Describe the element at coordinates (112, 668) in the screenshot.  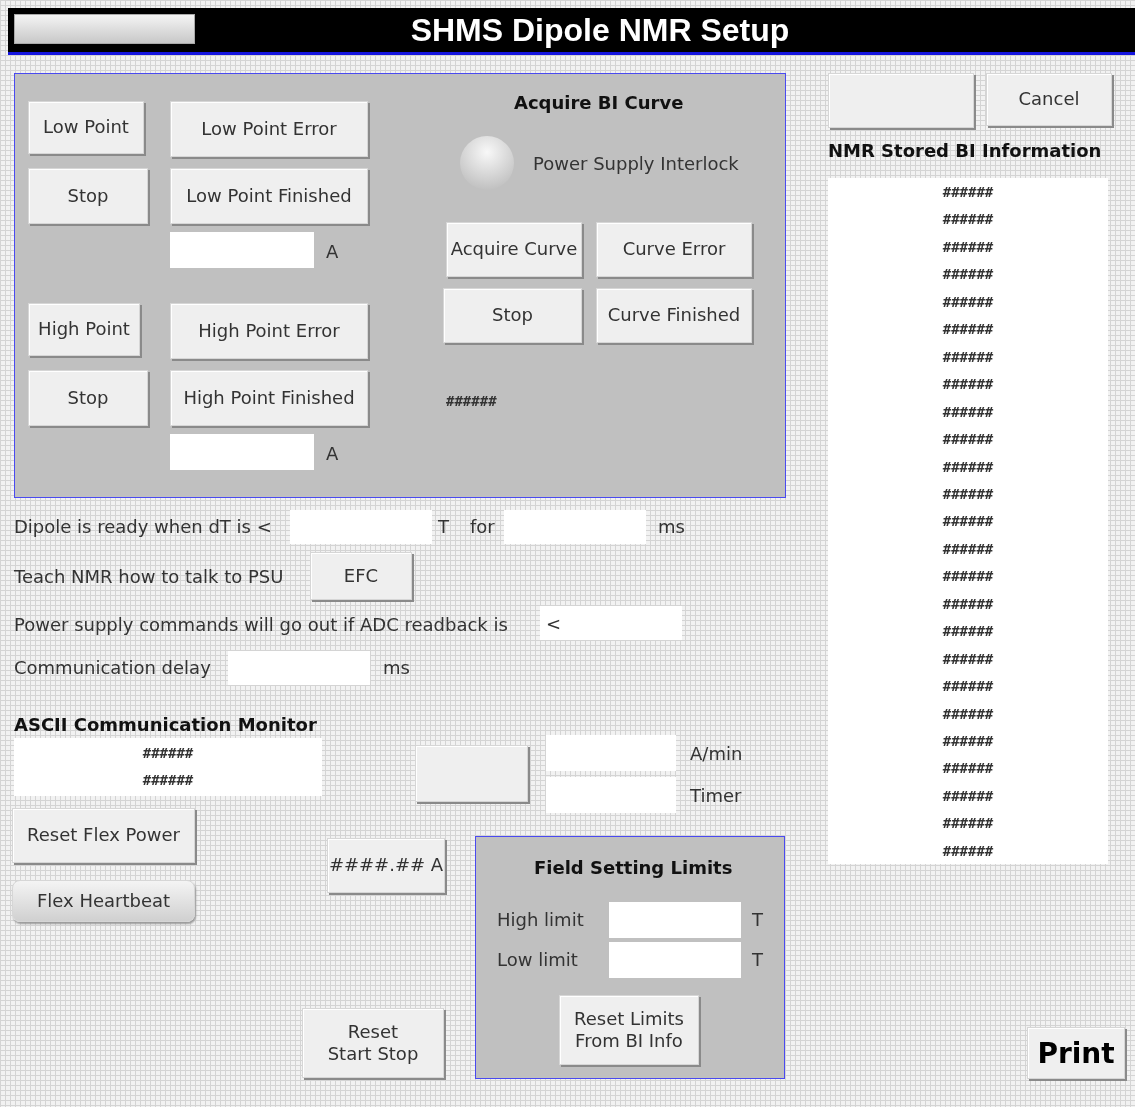
I see `delay-label: Communication delay` at that location.